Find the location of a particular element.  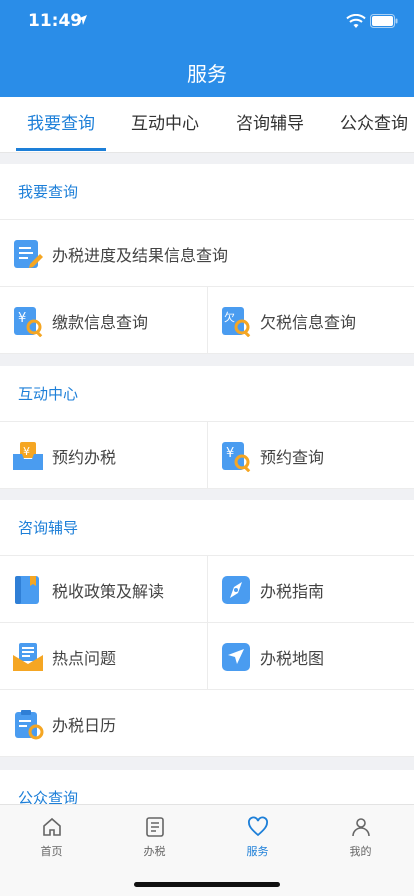

tab-consult: 咨询辅导 is located at coordinates (270, 125).